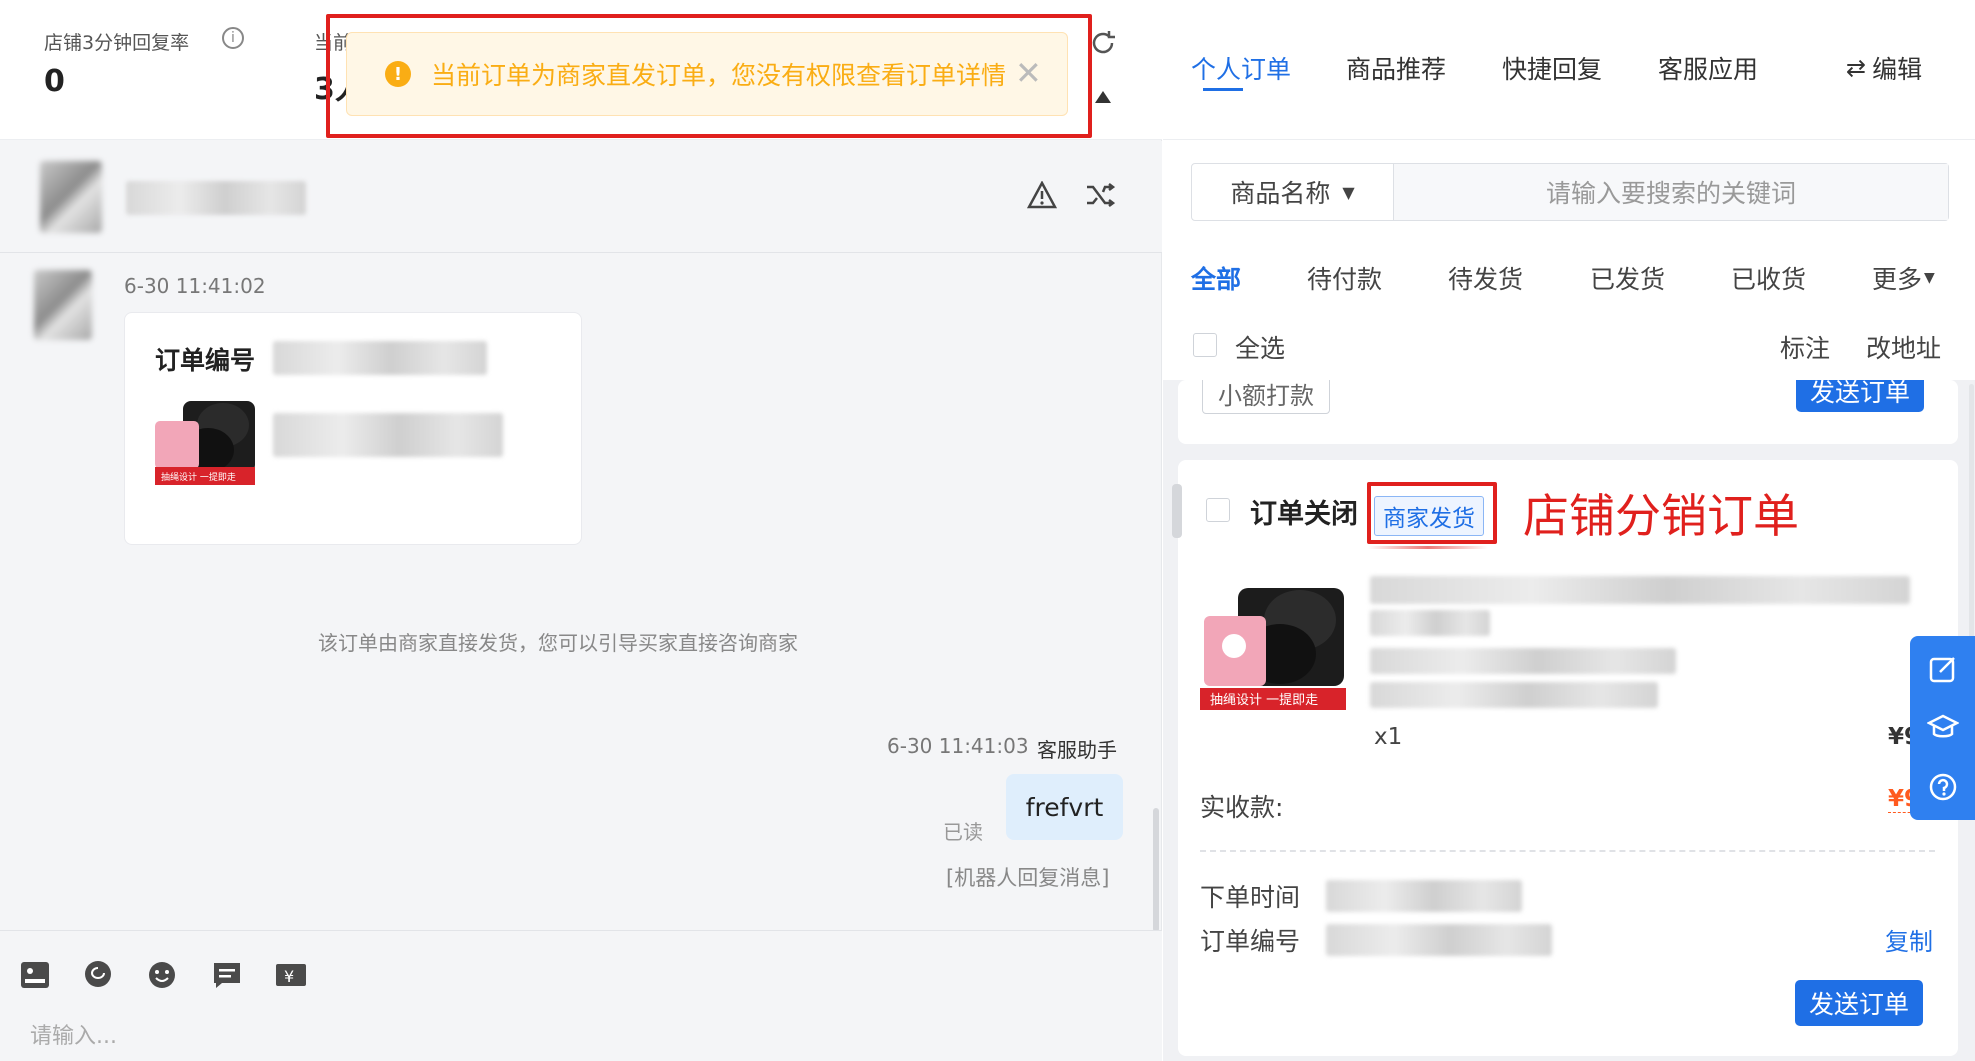 This screenshot has width=1975, height=1061. What do you see at coordinates (1028, 878) in the screenshot?
I see `robot-reply-tag: [机器人回复消息]` at bounding box center [1028, 878].